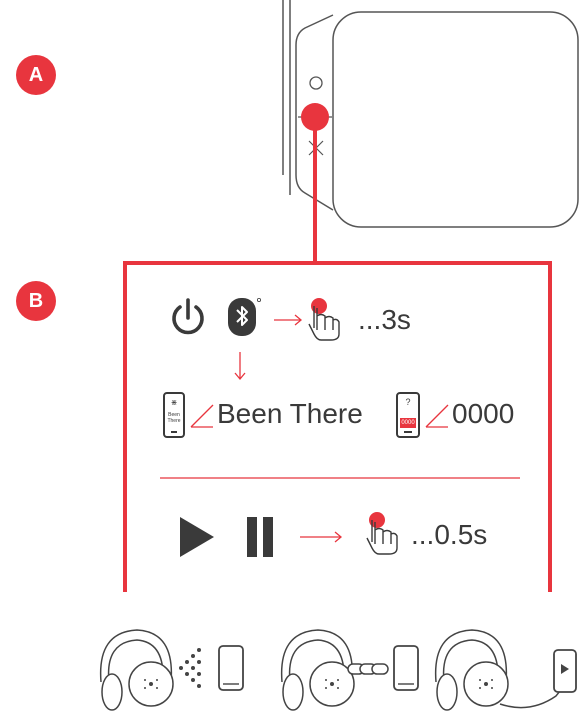 Image resolution: width=579 pixels, height=715 pixels. I want to click on press-time-label: ...0.5s, so click(449, 534).